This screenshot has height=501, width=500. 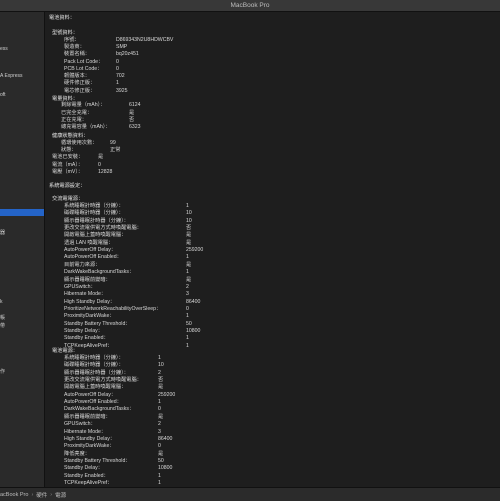 What do you see at coordinates (11, 76) in the screenshot?
I see `sidebar-item: A Express` at bounding box center [11, 76].